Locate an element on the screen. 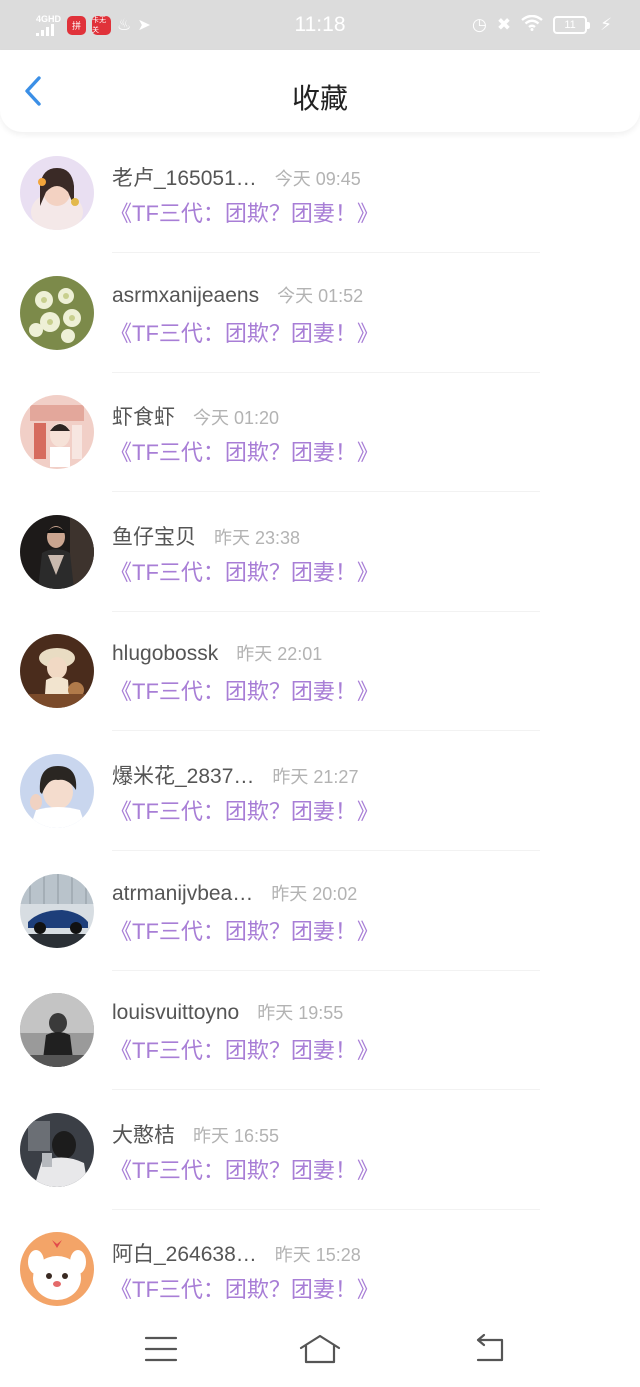  timestamp: 昨天 16:55 is located at coordinates (236, 1135).